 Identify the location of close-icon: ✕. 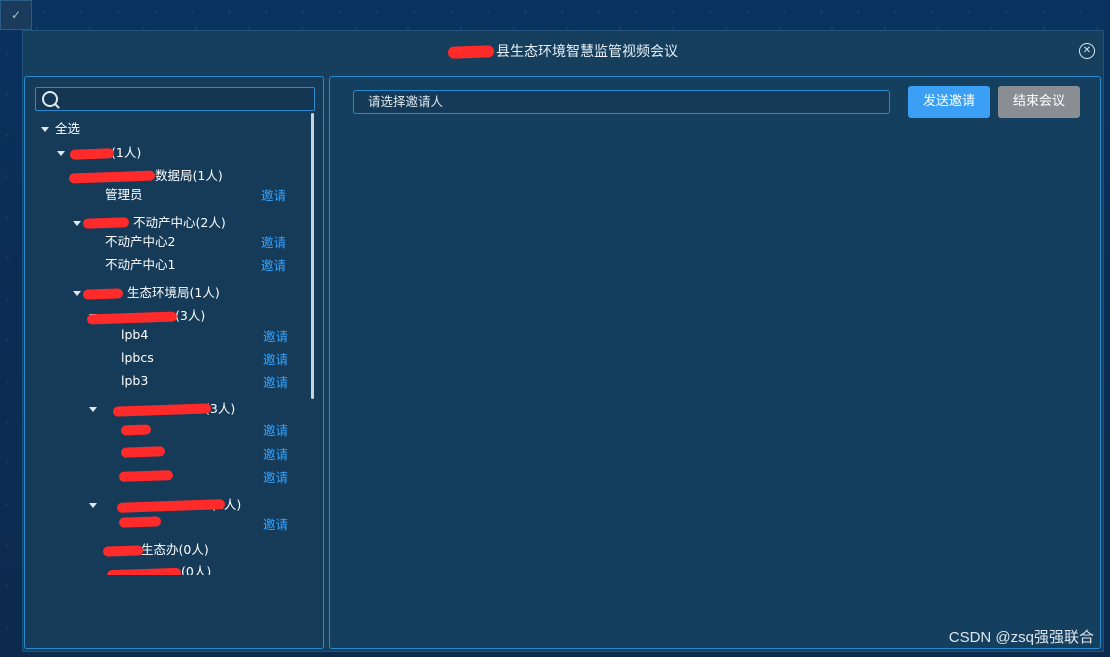
(1087, 51).